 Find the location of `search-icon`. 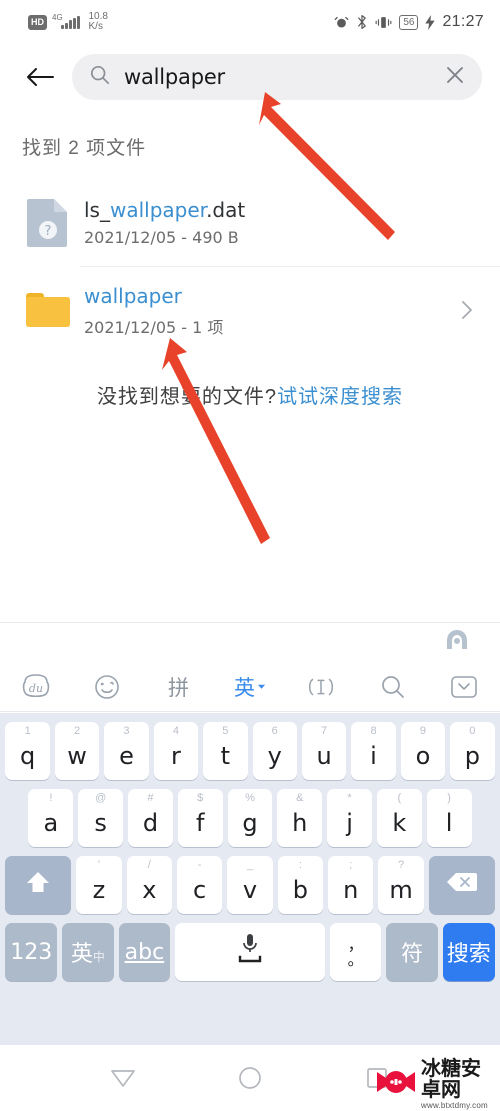

search-icon is located at coordinates (393, 687).